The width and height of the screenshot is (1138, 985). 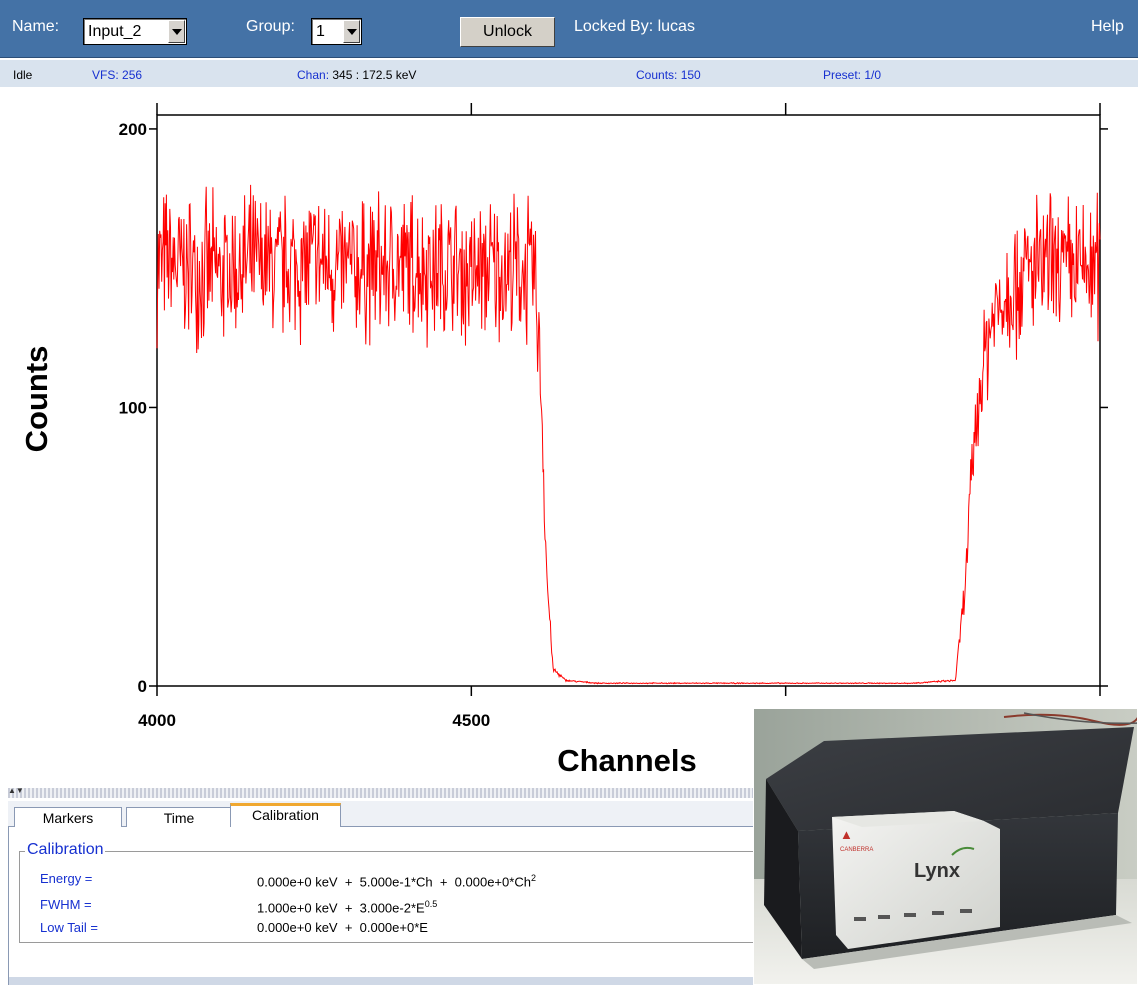 What do you see at coordinates (66, 904) in the screenshot?
I see `fwhm-label: FWHM =` at bounding box center [66, 904].